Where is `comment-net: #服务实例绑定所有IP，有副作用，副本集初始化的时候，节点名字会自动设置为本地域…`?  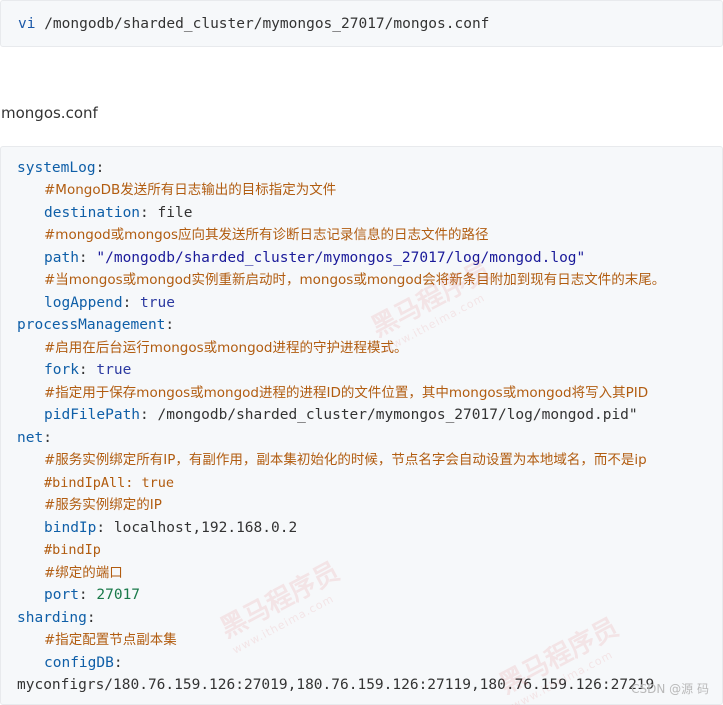 comment-net: #服务实例绑定所有IP，有副作用，副本集初始化的时候，节点名字会自动设置为本地域… is located at coordinates (345, 460).